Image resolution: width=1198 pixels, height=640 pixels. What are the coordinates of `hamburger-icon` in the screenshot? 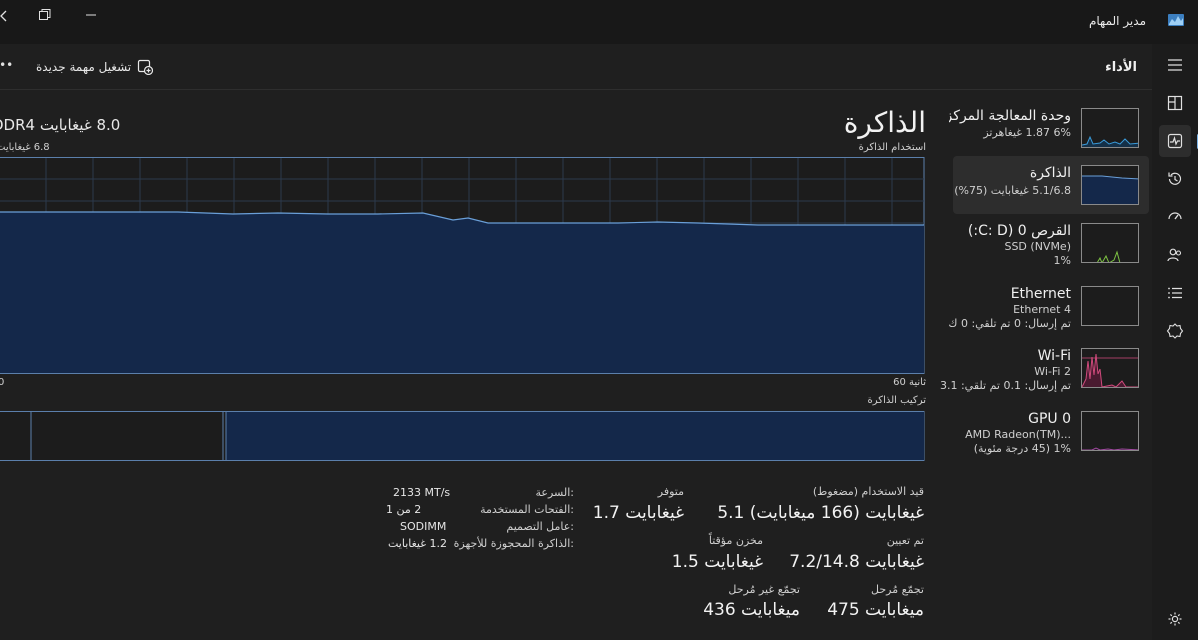 It's located at (1175, 65).